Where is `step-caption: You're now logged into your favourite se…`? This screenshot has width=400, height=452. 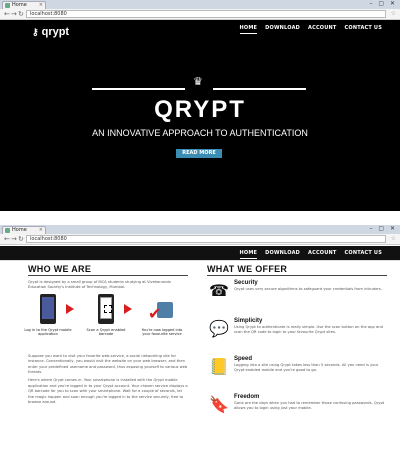 step-caption: You're now logged into your favourite se… is located at coordinates (162, 332).